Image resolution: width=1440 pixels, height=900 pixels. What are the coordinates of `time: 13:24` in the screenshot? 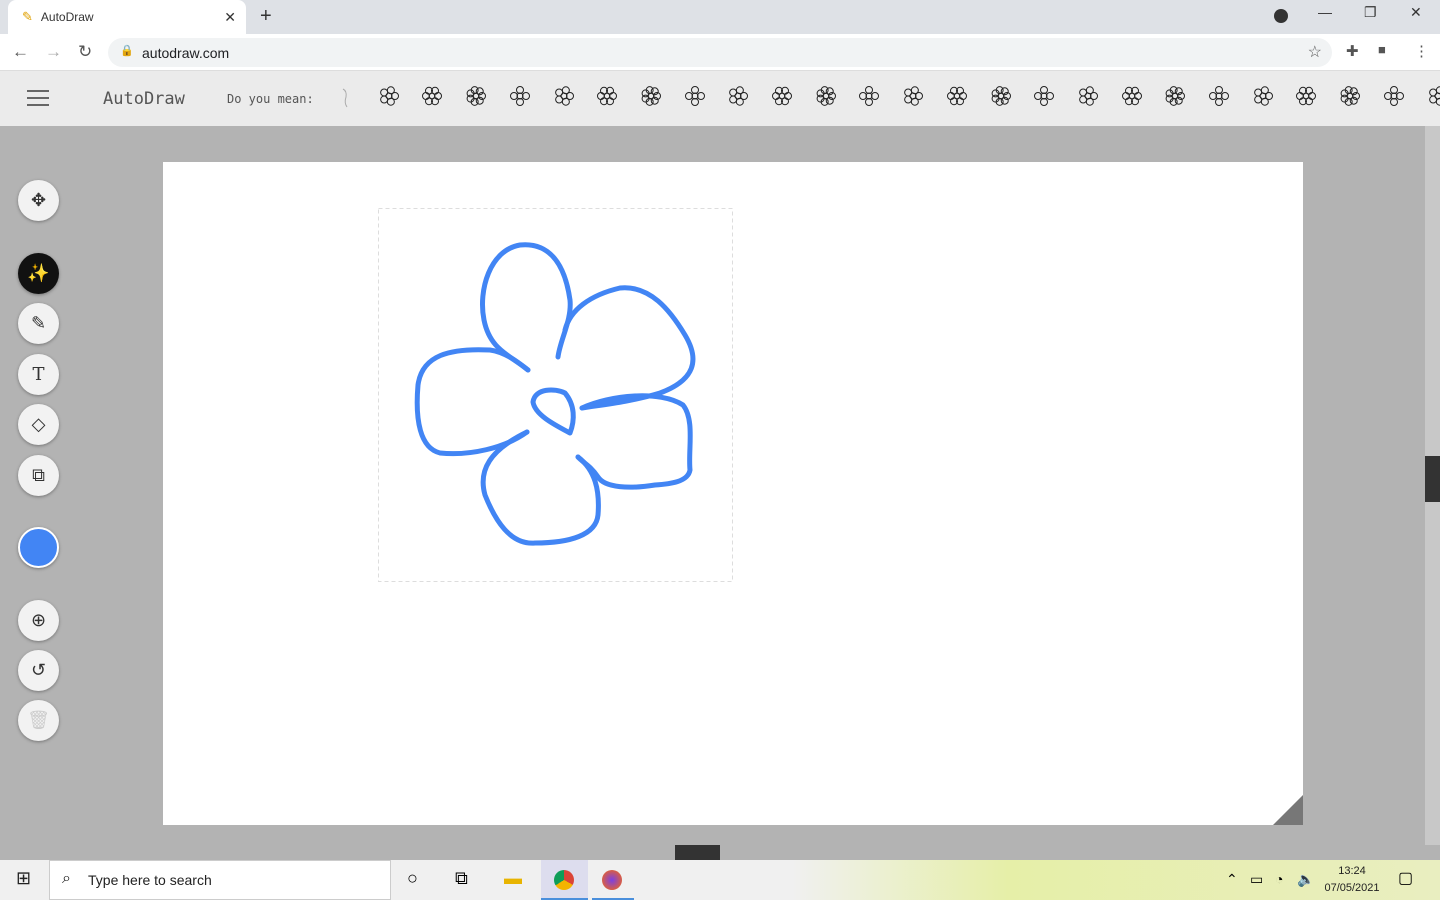 It's located at (1352, 871).